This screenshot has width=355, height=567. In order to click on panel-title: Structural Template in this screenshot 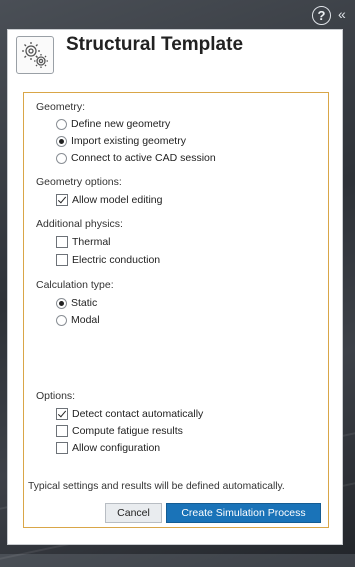, I will do `click(155, 44)`.